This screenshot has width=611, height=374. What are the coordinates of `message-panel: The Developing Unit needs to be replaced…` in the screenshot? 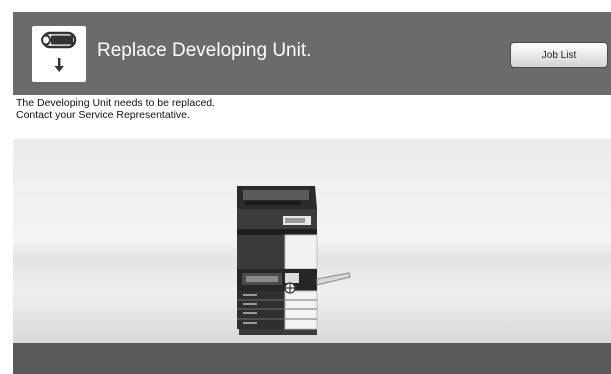 It's located at (312, 117).